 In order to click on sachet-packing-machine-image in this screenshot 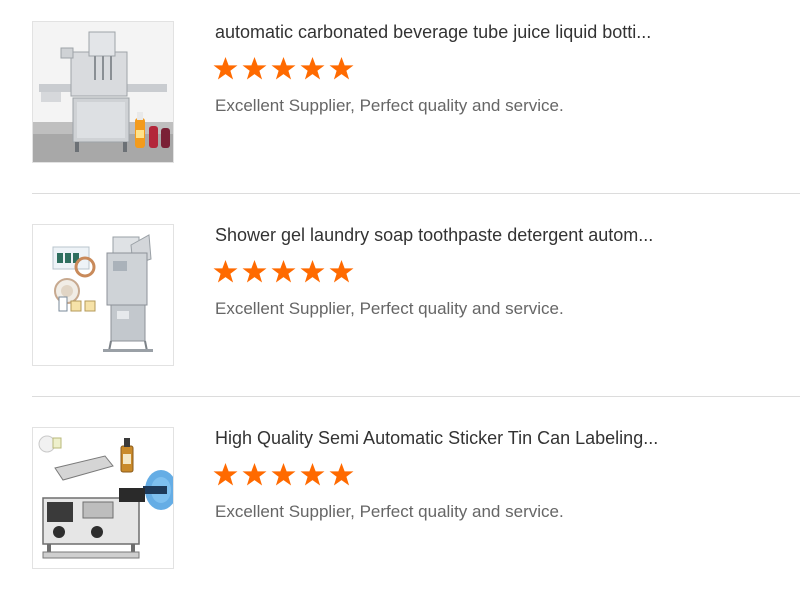, I will do `click(103, 295)`.